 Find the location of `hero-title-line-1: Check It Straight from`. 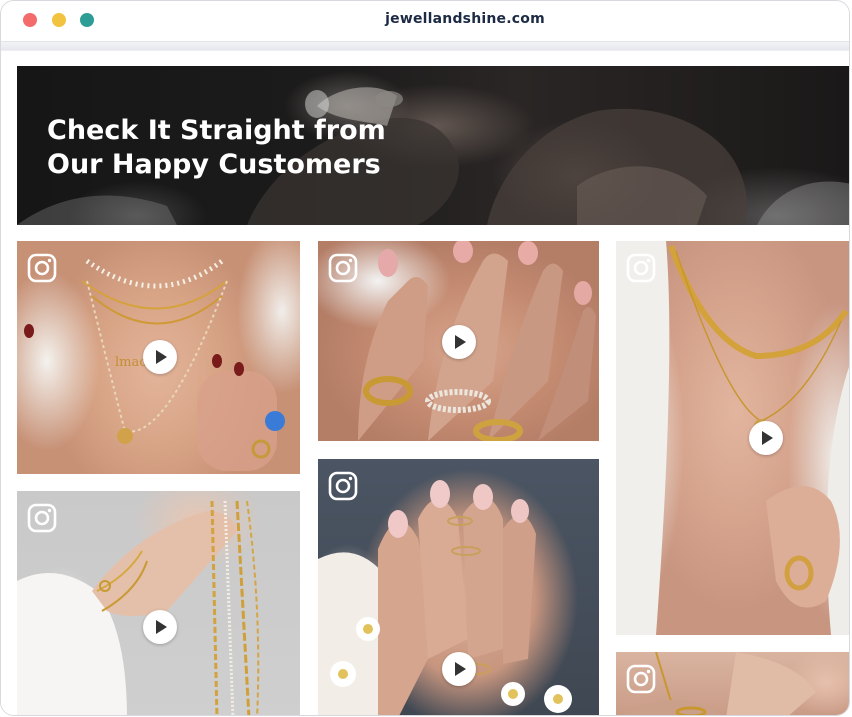

hero-title-line-1: Check It Straight from is located at coordinates (216, 130).